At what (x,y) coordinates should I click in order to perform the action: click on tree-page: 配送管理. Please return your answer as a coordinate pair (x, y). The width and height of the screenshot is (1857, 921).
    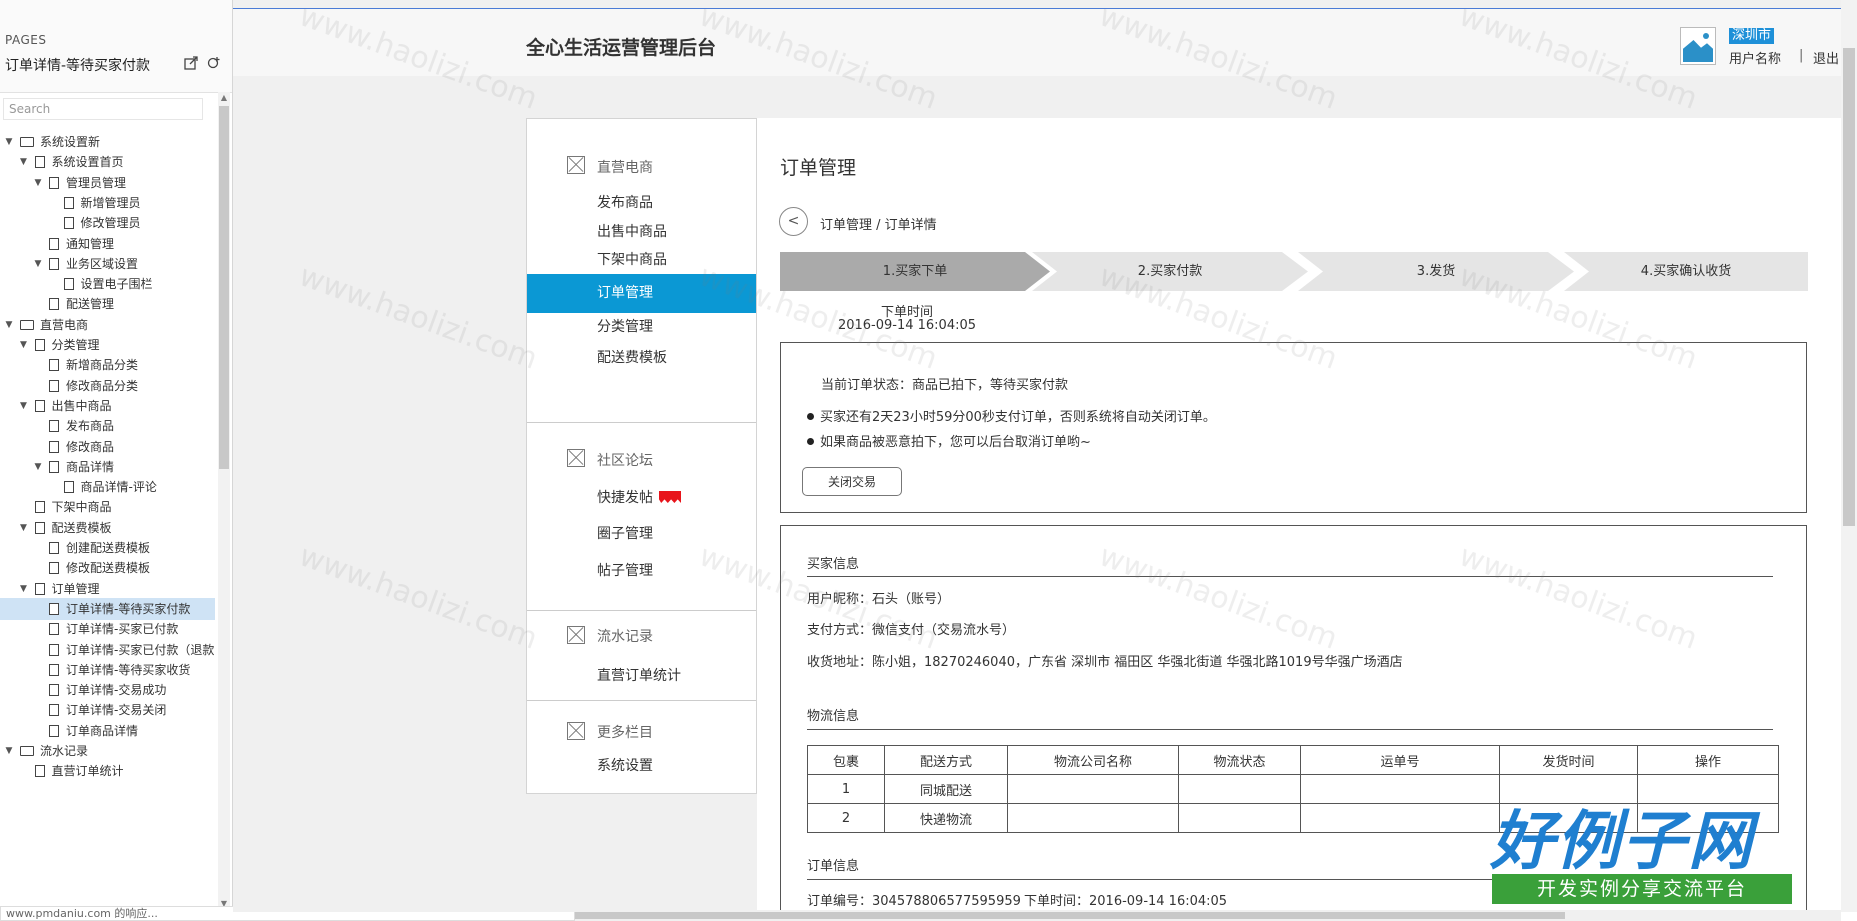
    Looking at the image, I should click on (107, 304).